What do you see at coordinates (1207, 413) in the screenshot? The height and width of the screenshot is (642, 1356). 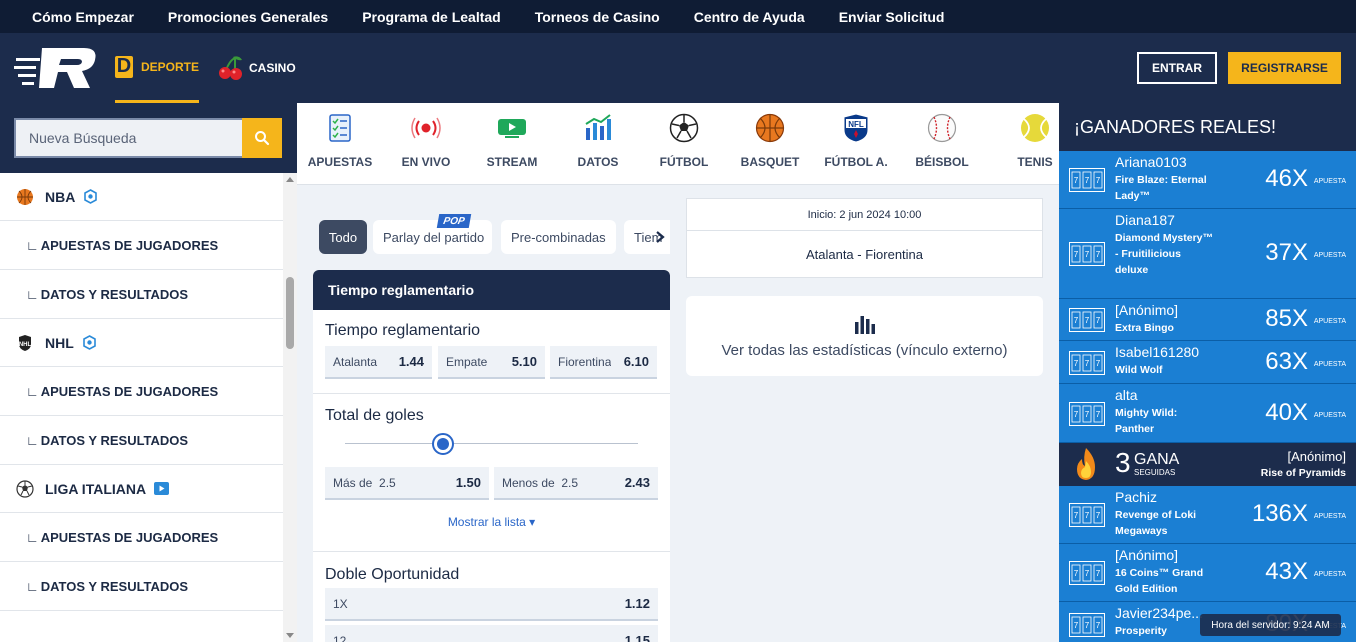 I see `winner-row: 7 7 7 alta Mighty Wild: Panther 40X APUESTA` at bounding box center [1207, 413].